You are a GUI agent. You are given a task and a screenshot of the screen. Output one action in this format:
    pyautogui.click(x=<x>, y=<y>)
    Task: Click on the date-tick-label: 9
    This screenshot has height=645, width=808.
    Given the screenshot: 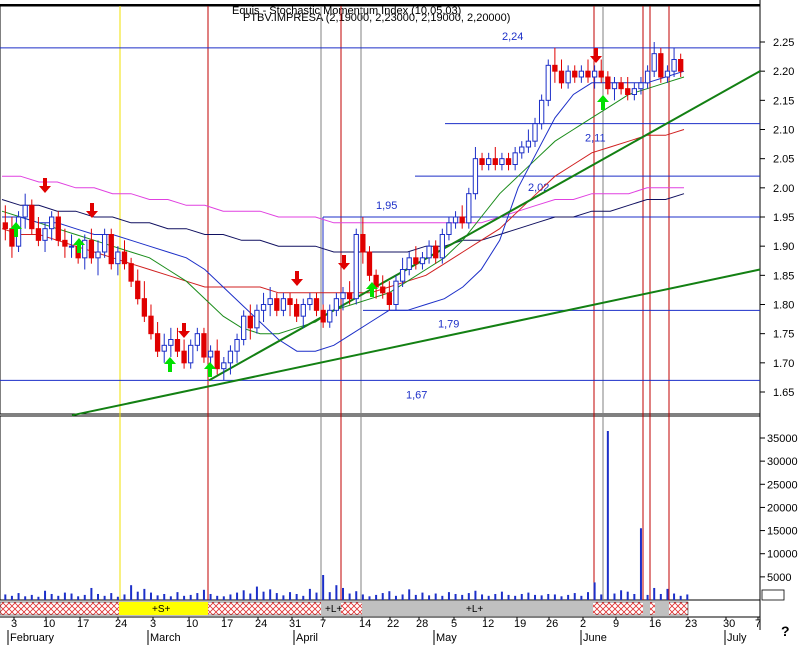 What is the action you would take?
    pyautogui.click(x=616, y=624)
    